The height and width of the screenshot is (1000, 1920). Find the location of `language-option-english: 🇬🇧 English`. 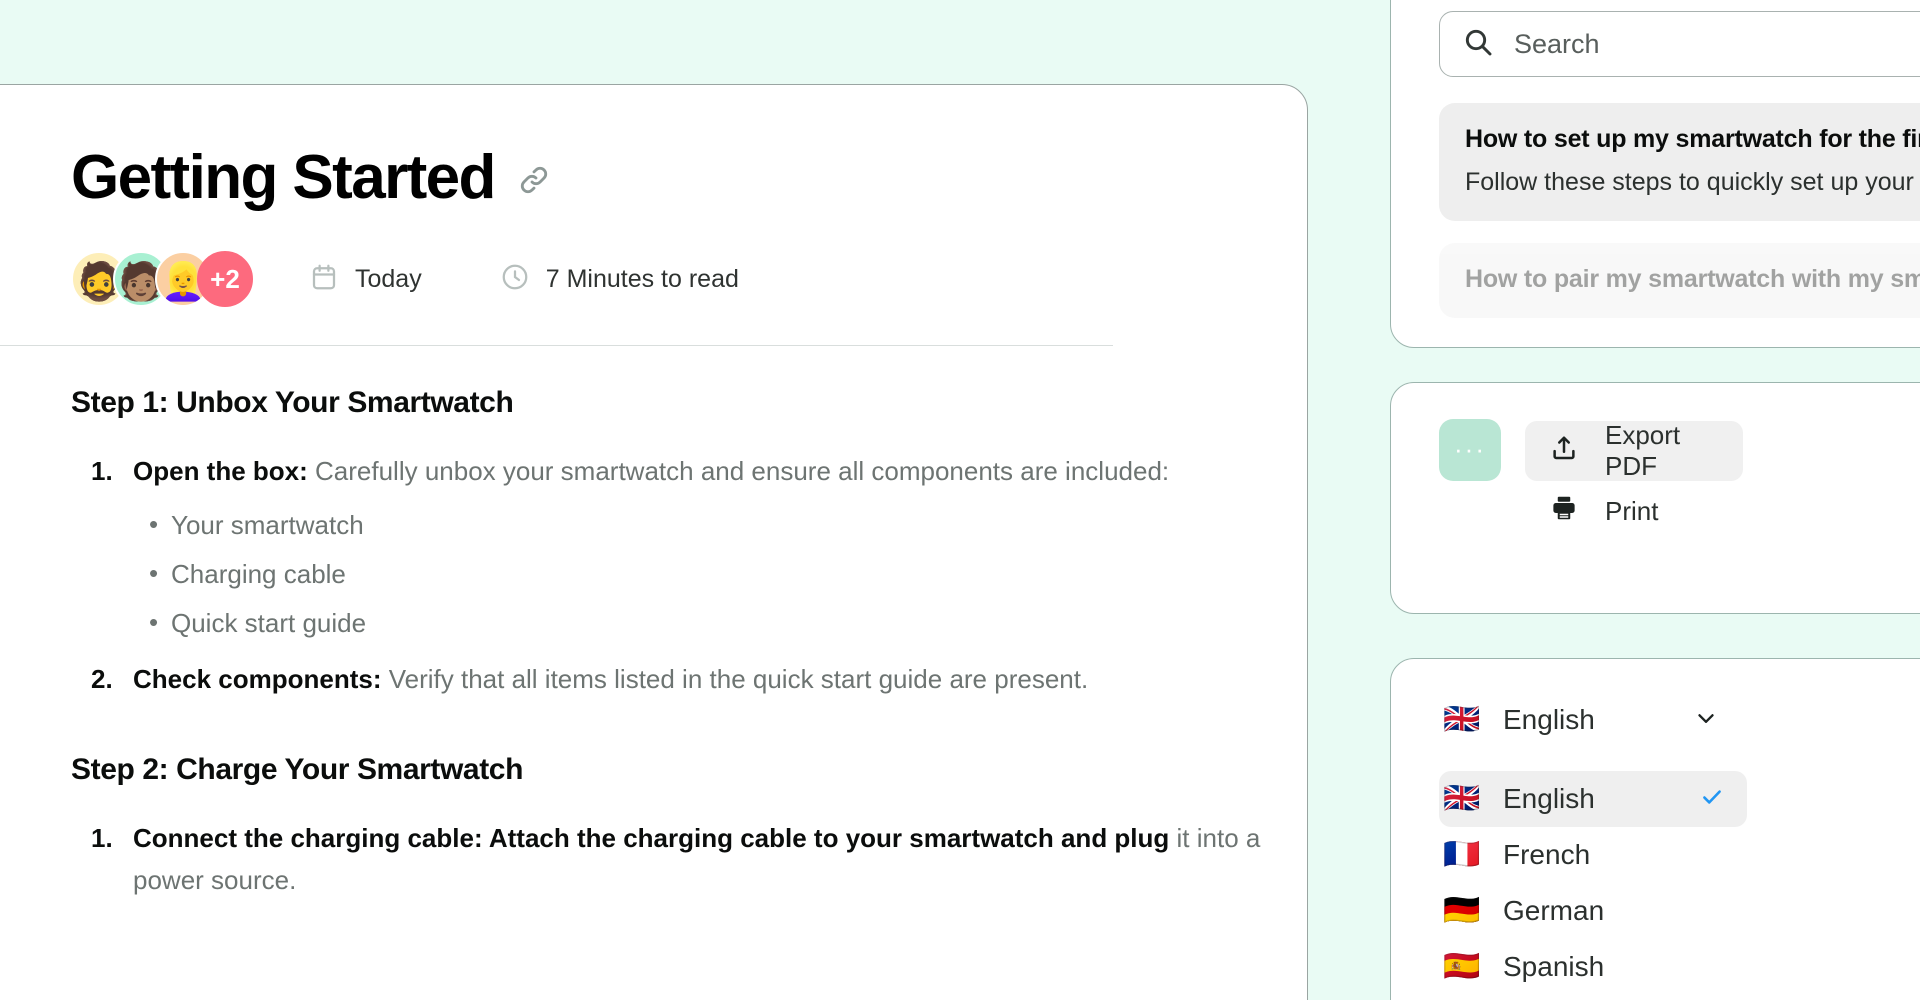

language-option-english: 🇬🇧 English is located at coordinates (1593, 799).